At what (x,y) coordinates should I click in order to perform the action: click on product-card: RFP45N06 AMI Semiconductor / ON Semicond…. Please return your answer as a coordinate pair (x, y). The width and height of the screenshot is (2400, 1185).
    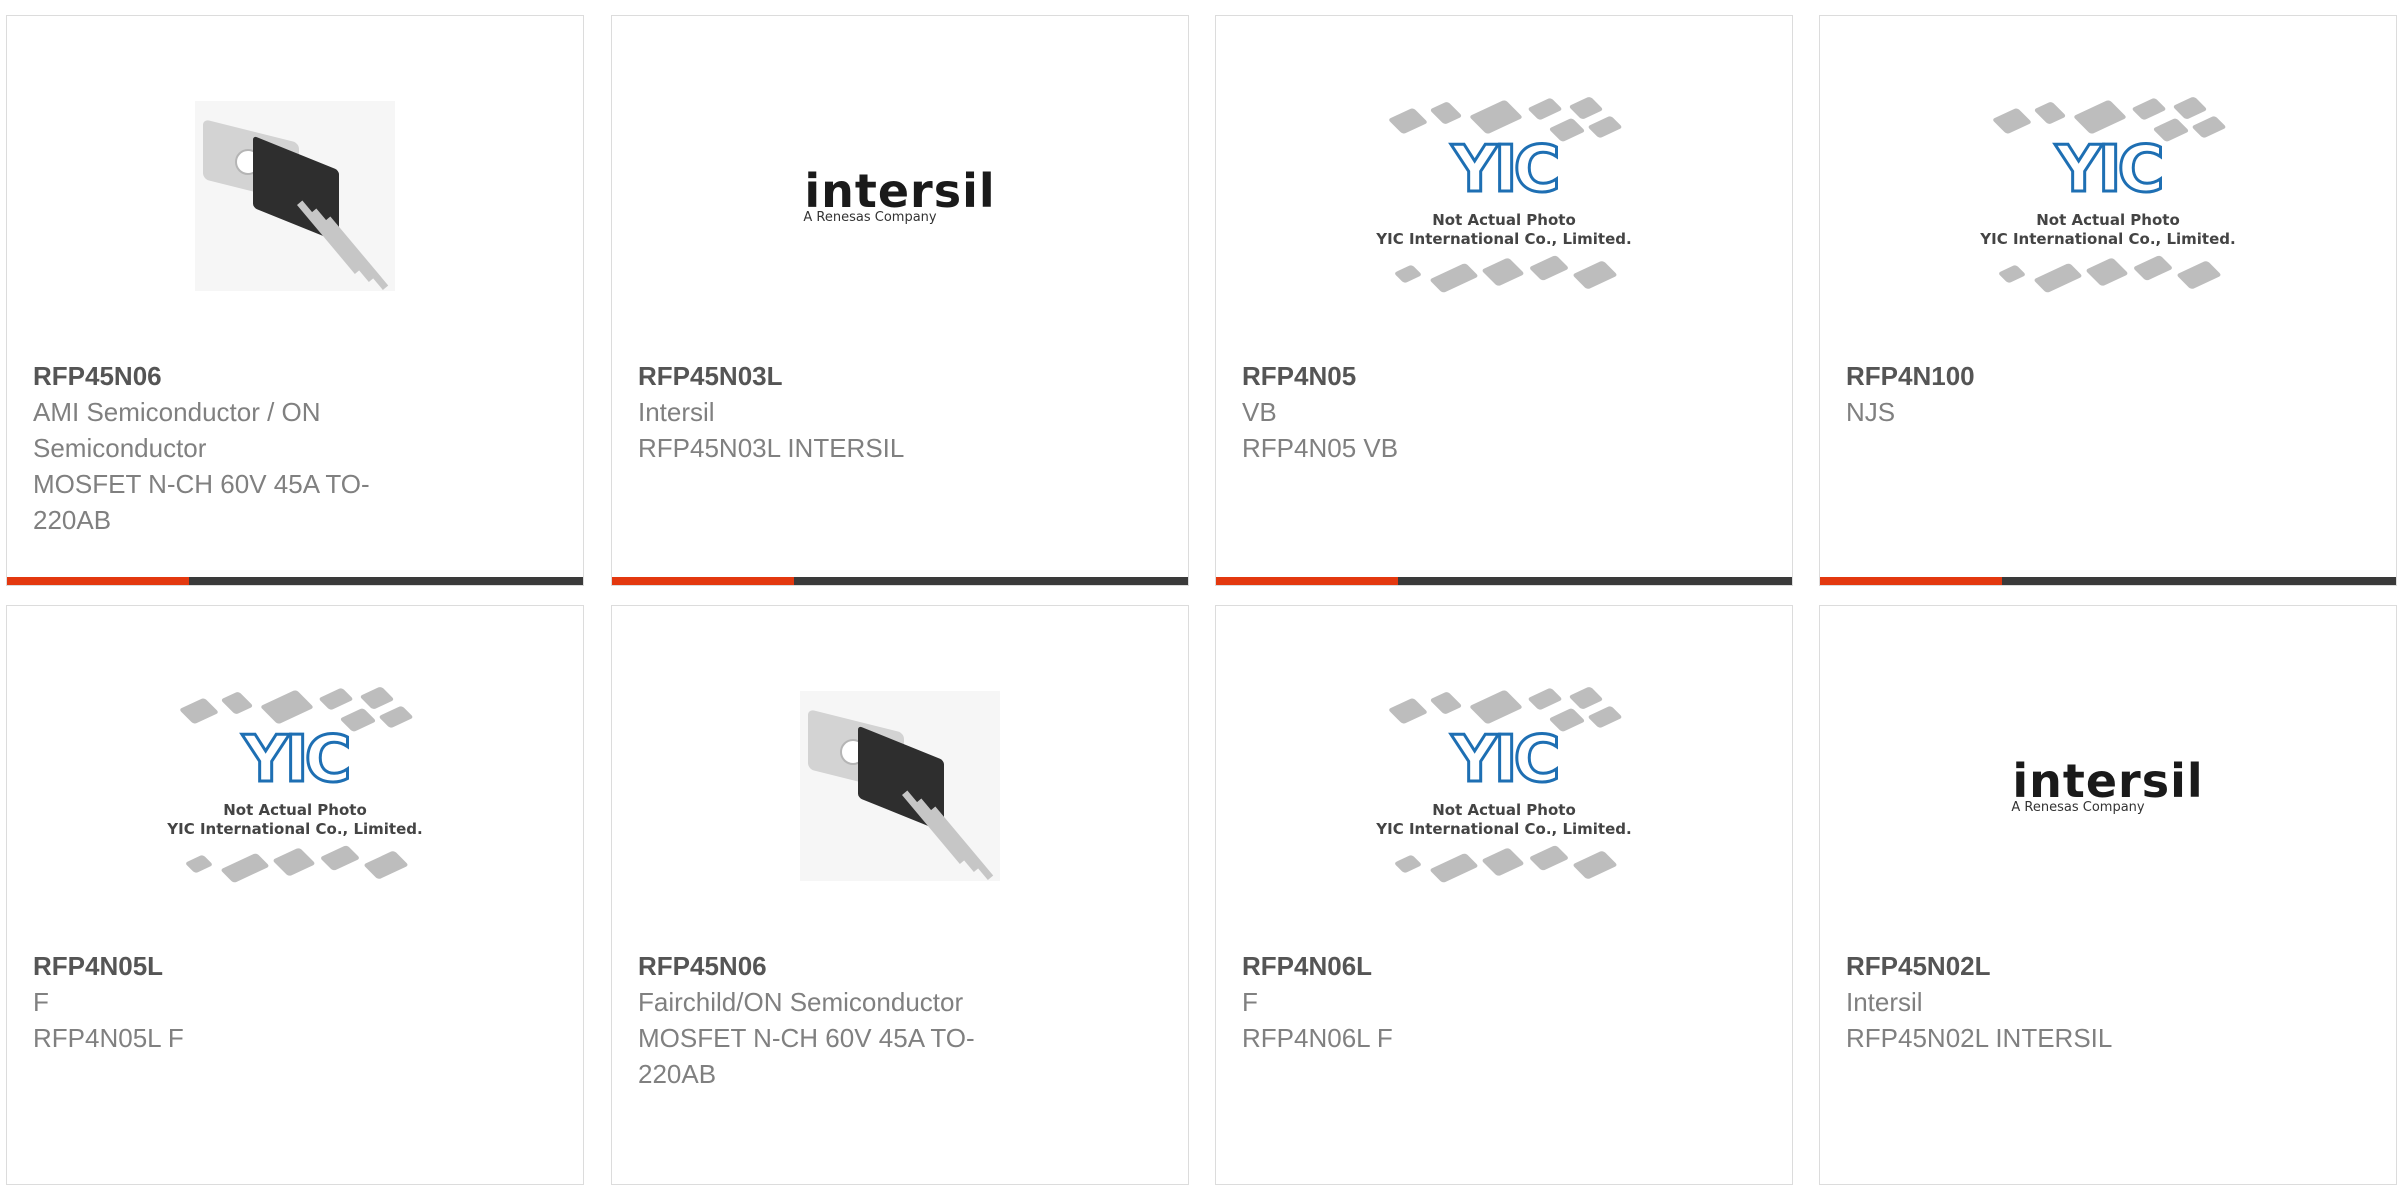
    Looking at the image, I should click on (295, 300).